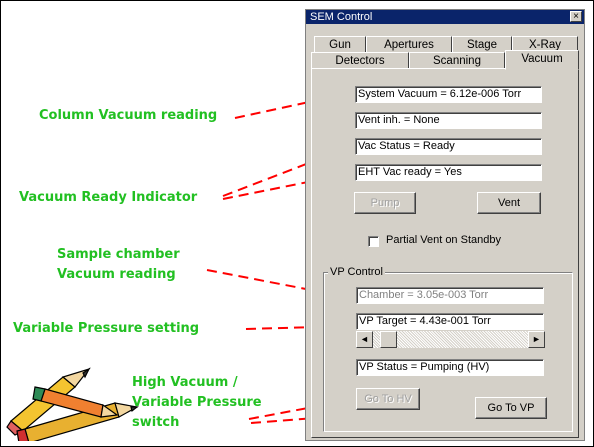 The image size is (594, 447). I want to click on annotation-hv-vp-line1: High Vacuum /, so click(185, 382).